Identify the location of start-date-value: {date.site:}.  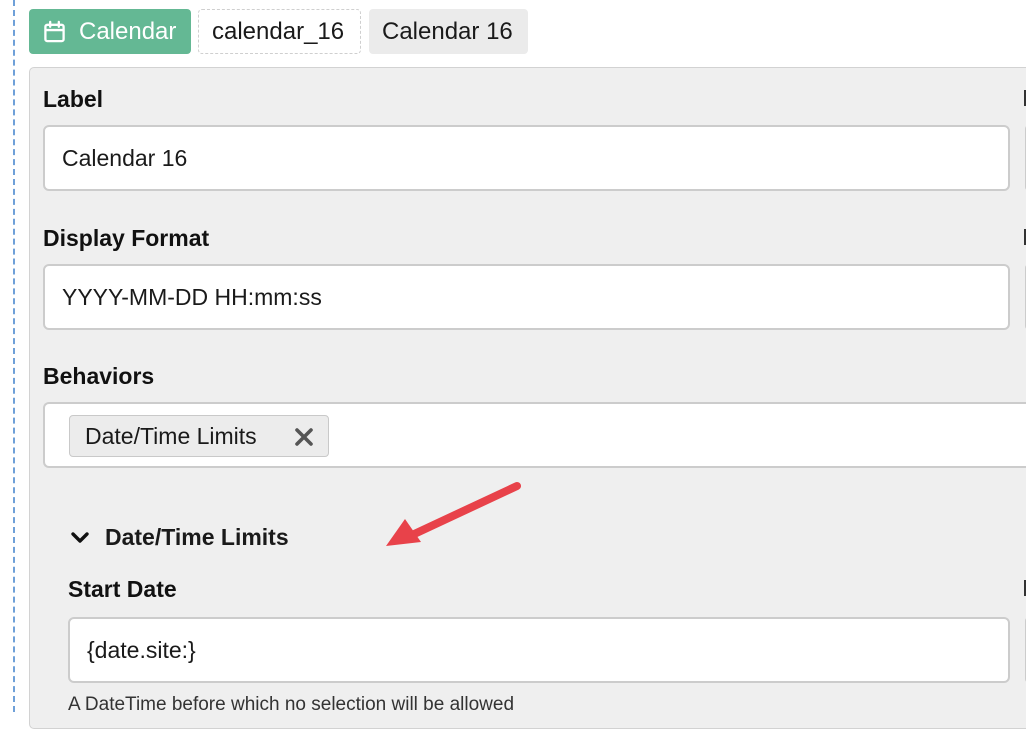
(141, 649).